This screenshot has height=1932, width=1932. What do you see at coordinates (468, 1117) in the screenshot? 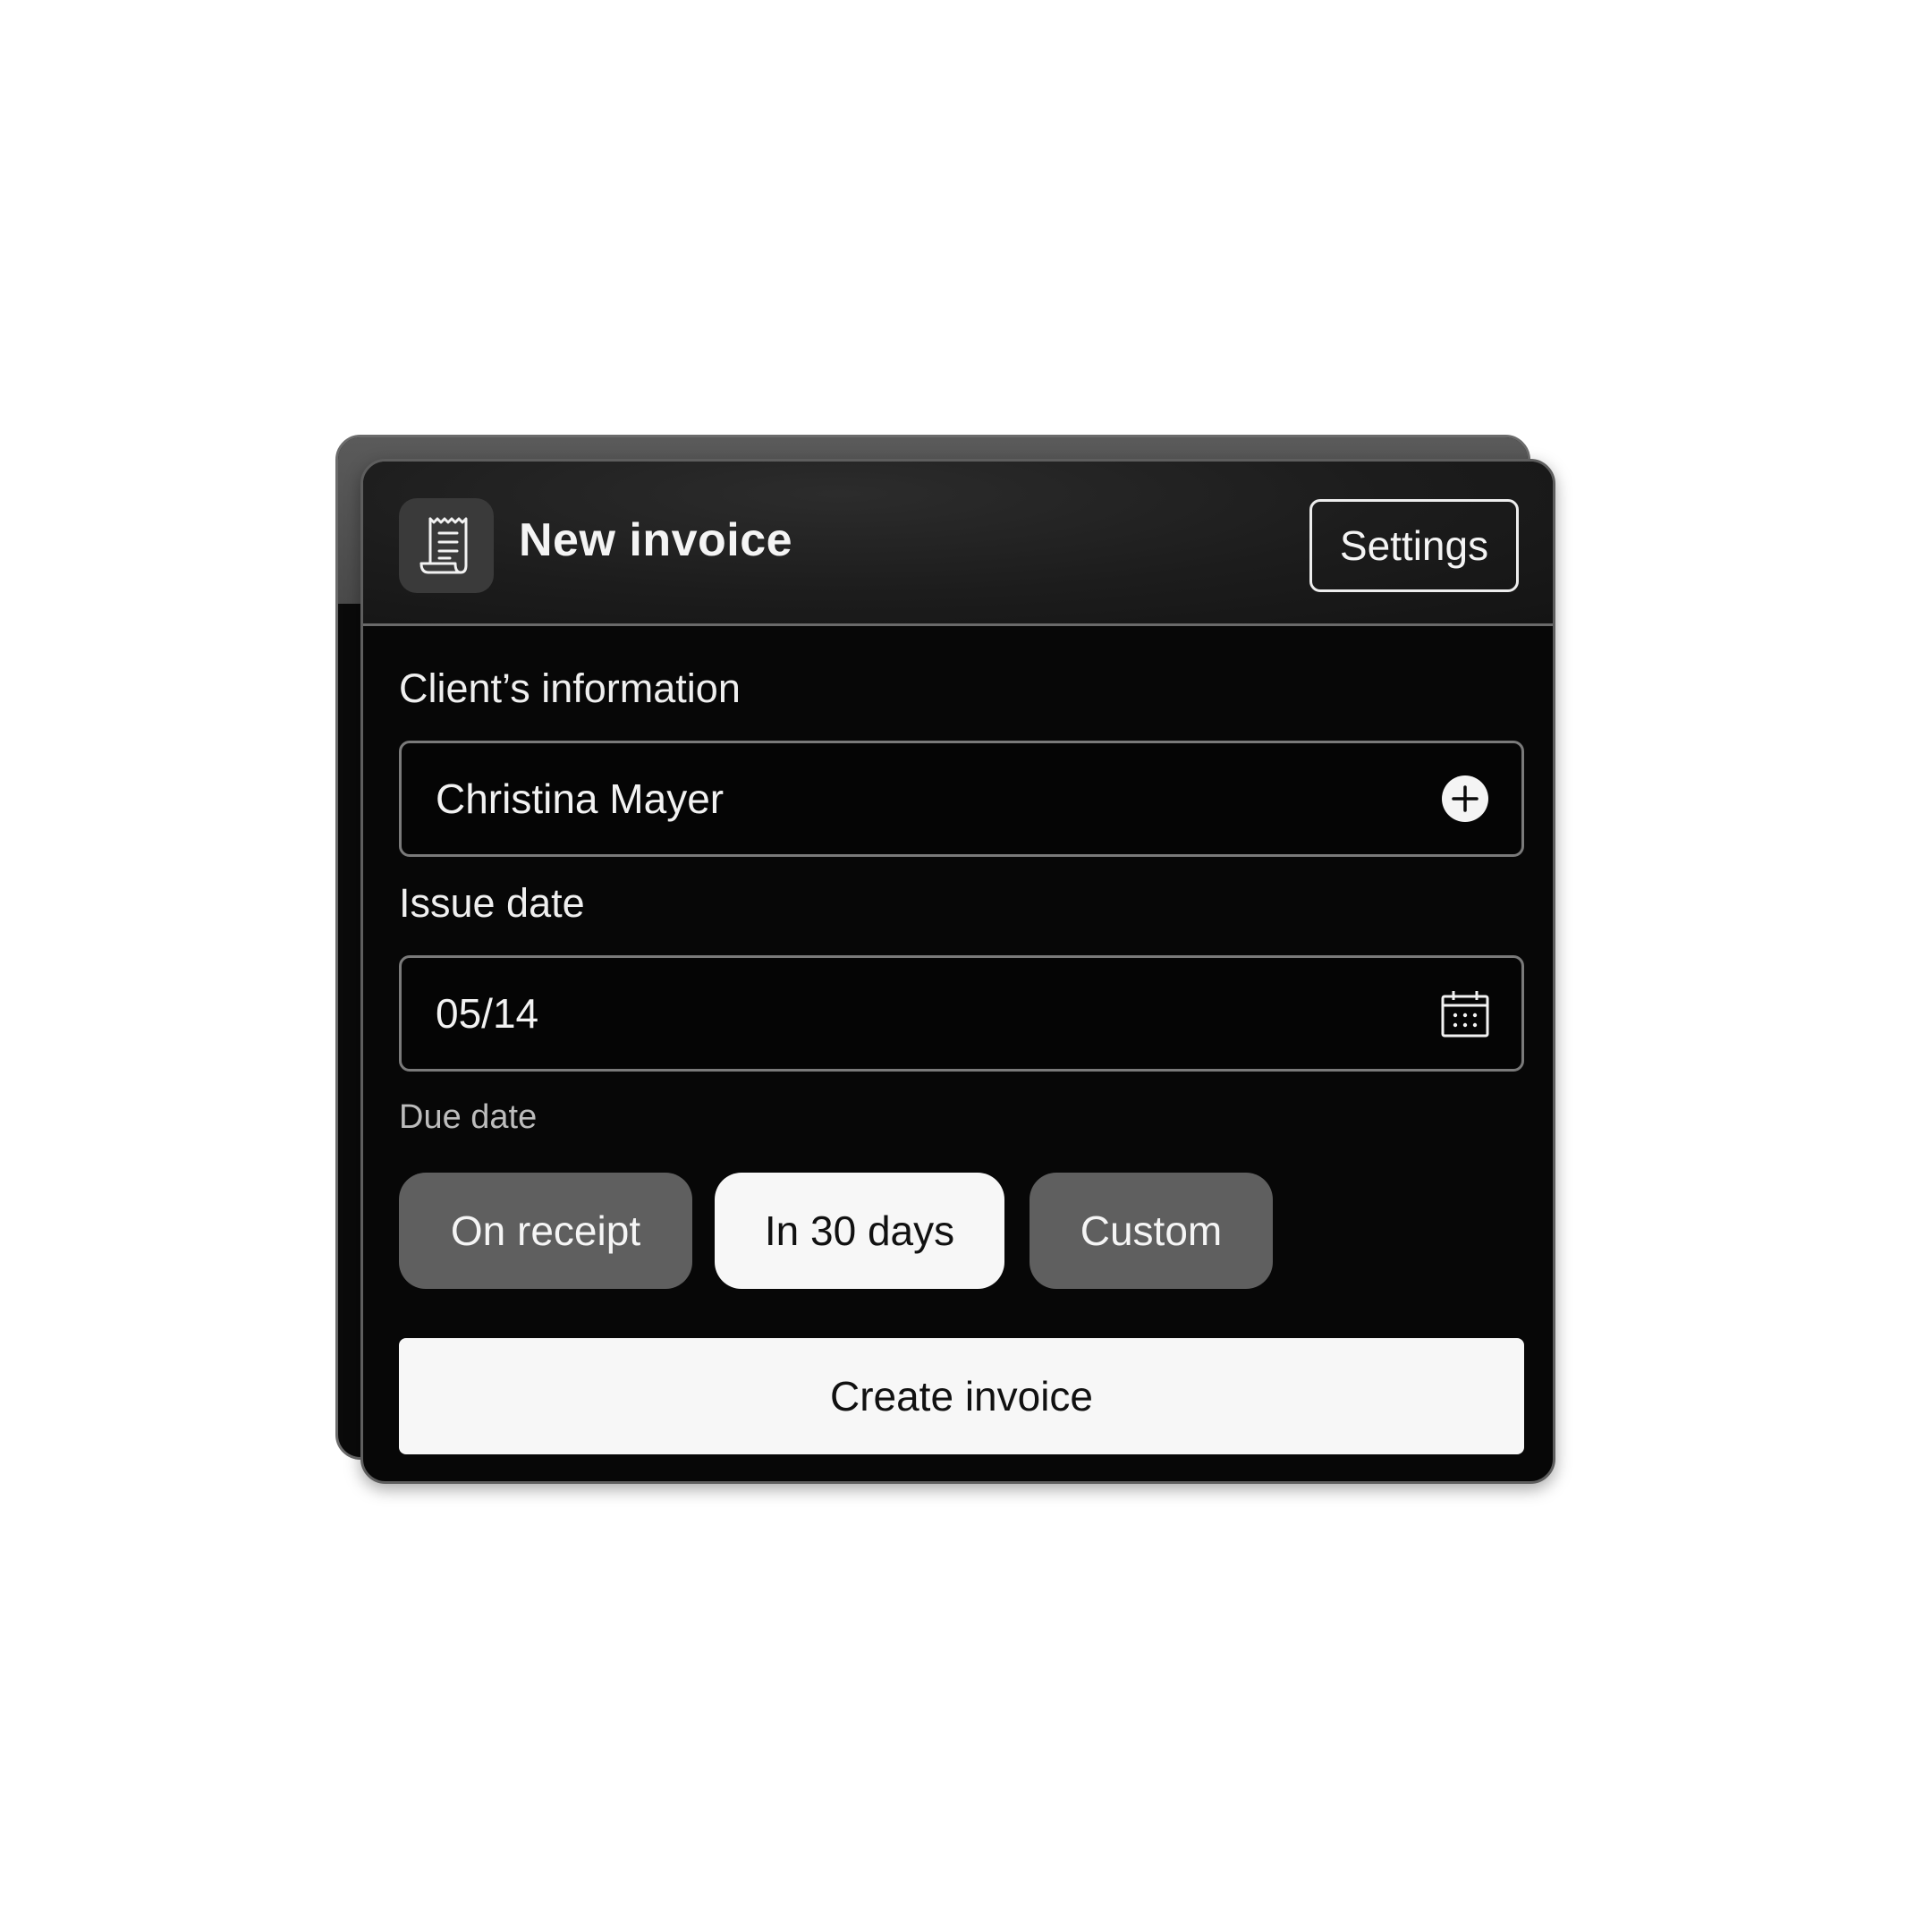
I see `due-date-label: Due date` at bounding box center [468, 1117].